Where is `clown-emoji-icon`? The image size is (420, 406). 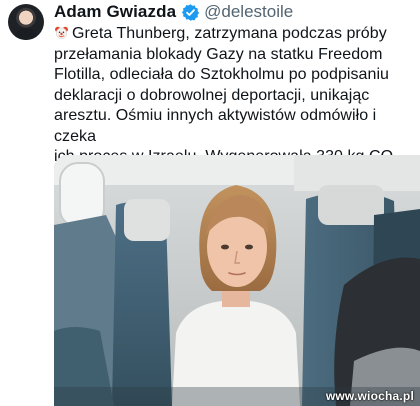
clown-emoji-icon is located at coordinates (61, 32).